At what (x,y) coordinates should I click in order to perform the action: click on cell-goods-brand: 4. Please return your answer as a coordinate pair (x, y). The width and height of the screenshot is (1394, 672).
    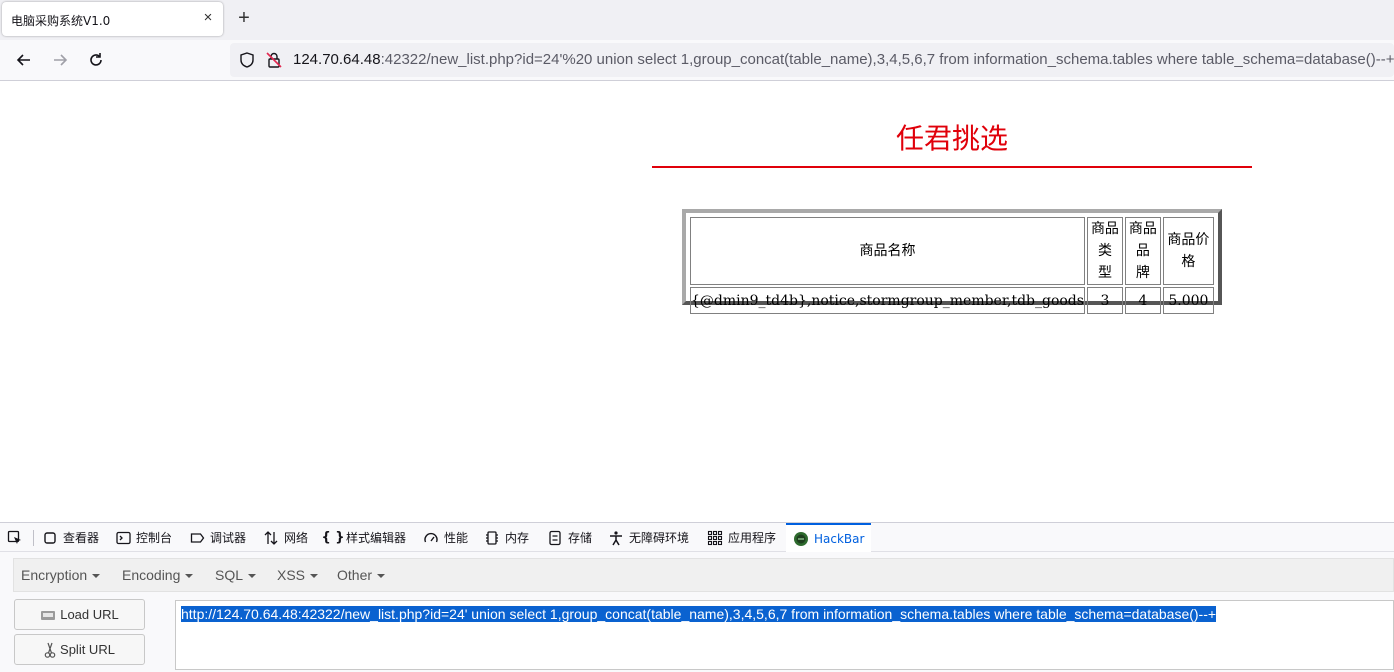
    Looking at the image, I should click on (1142, 300).